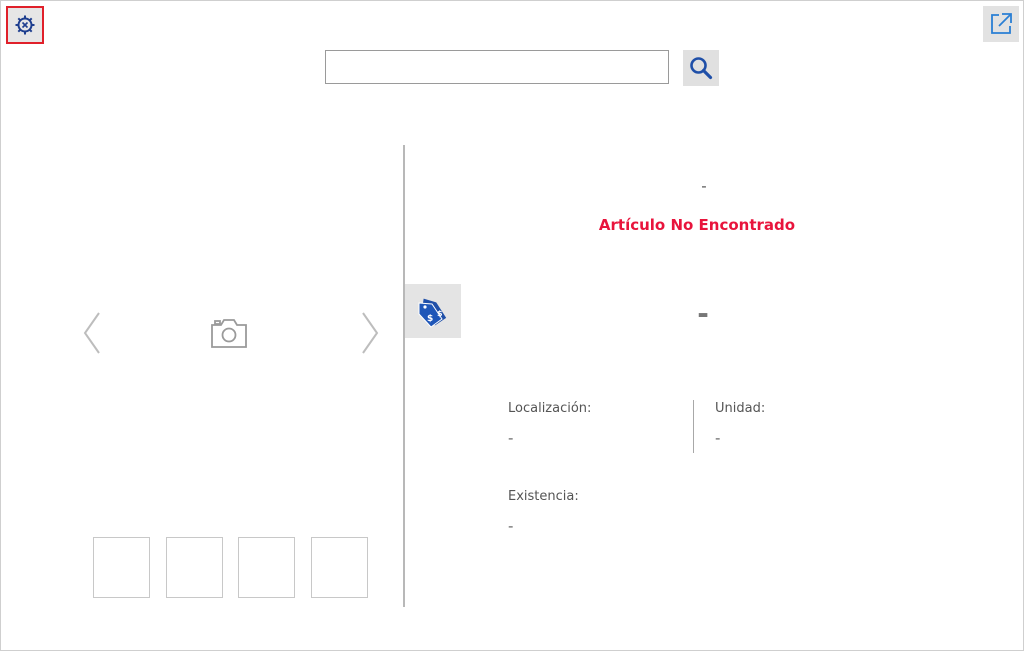  I want to click on panel-divider, so click(404, 376).